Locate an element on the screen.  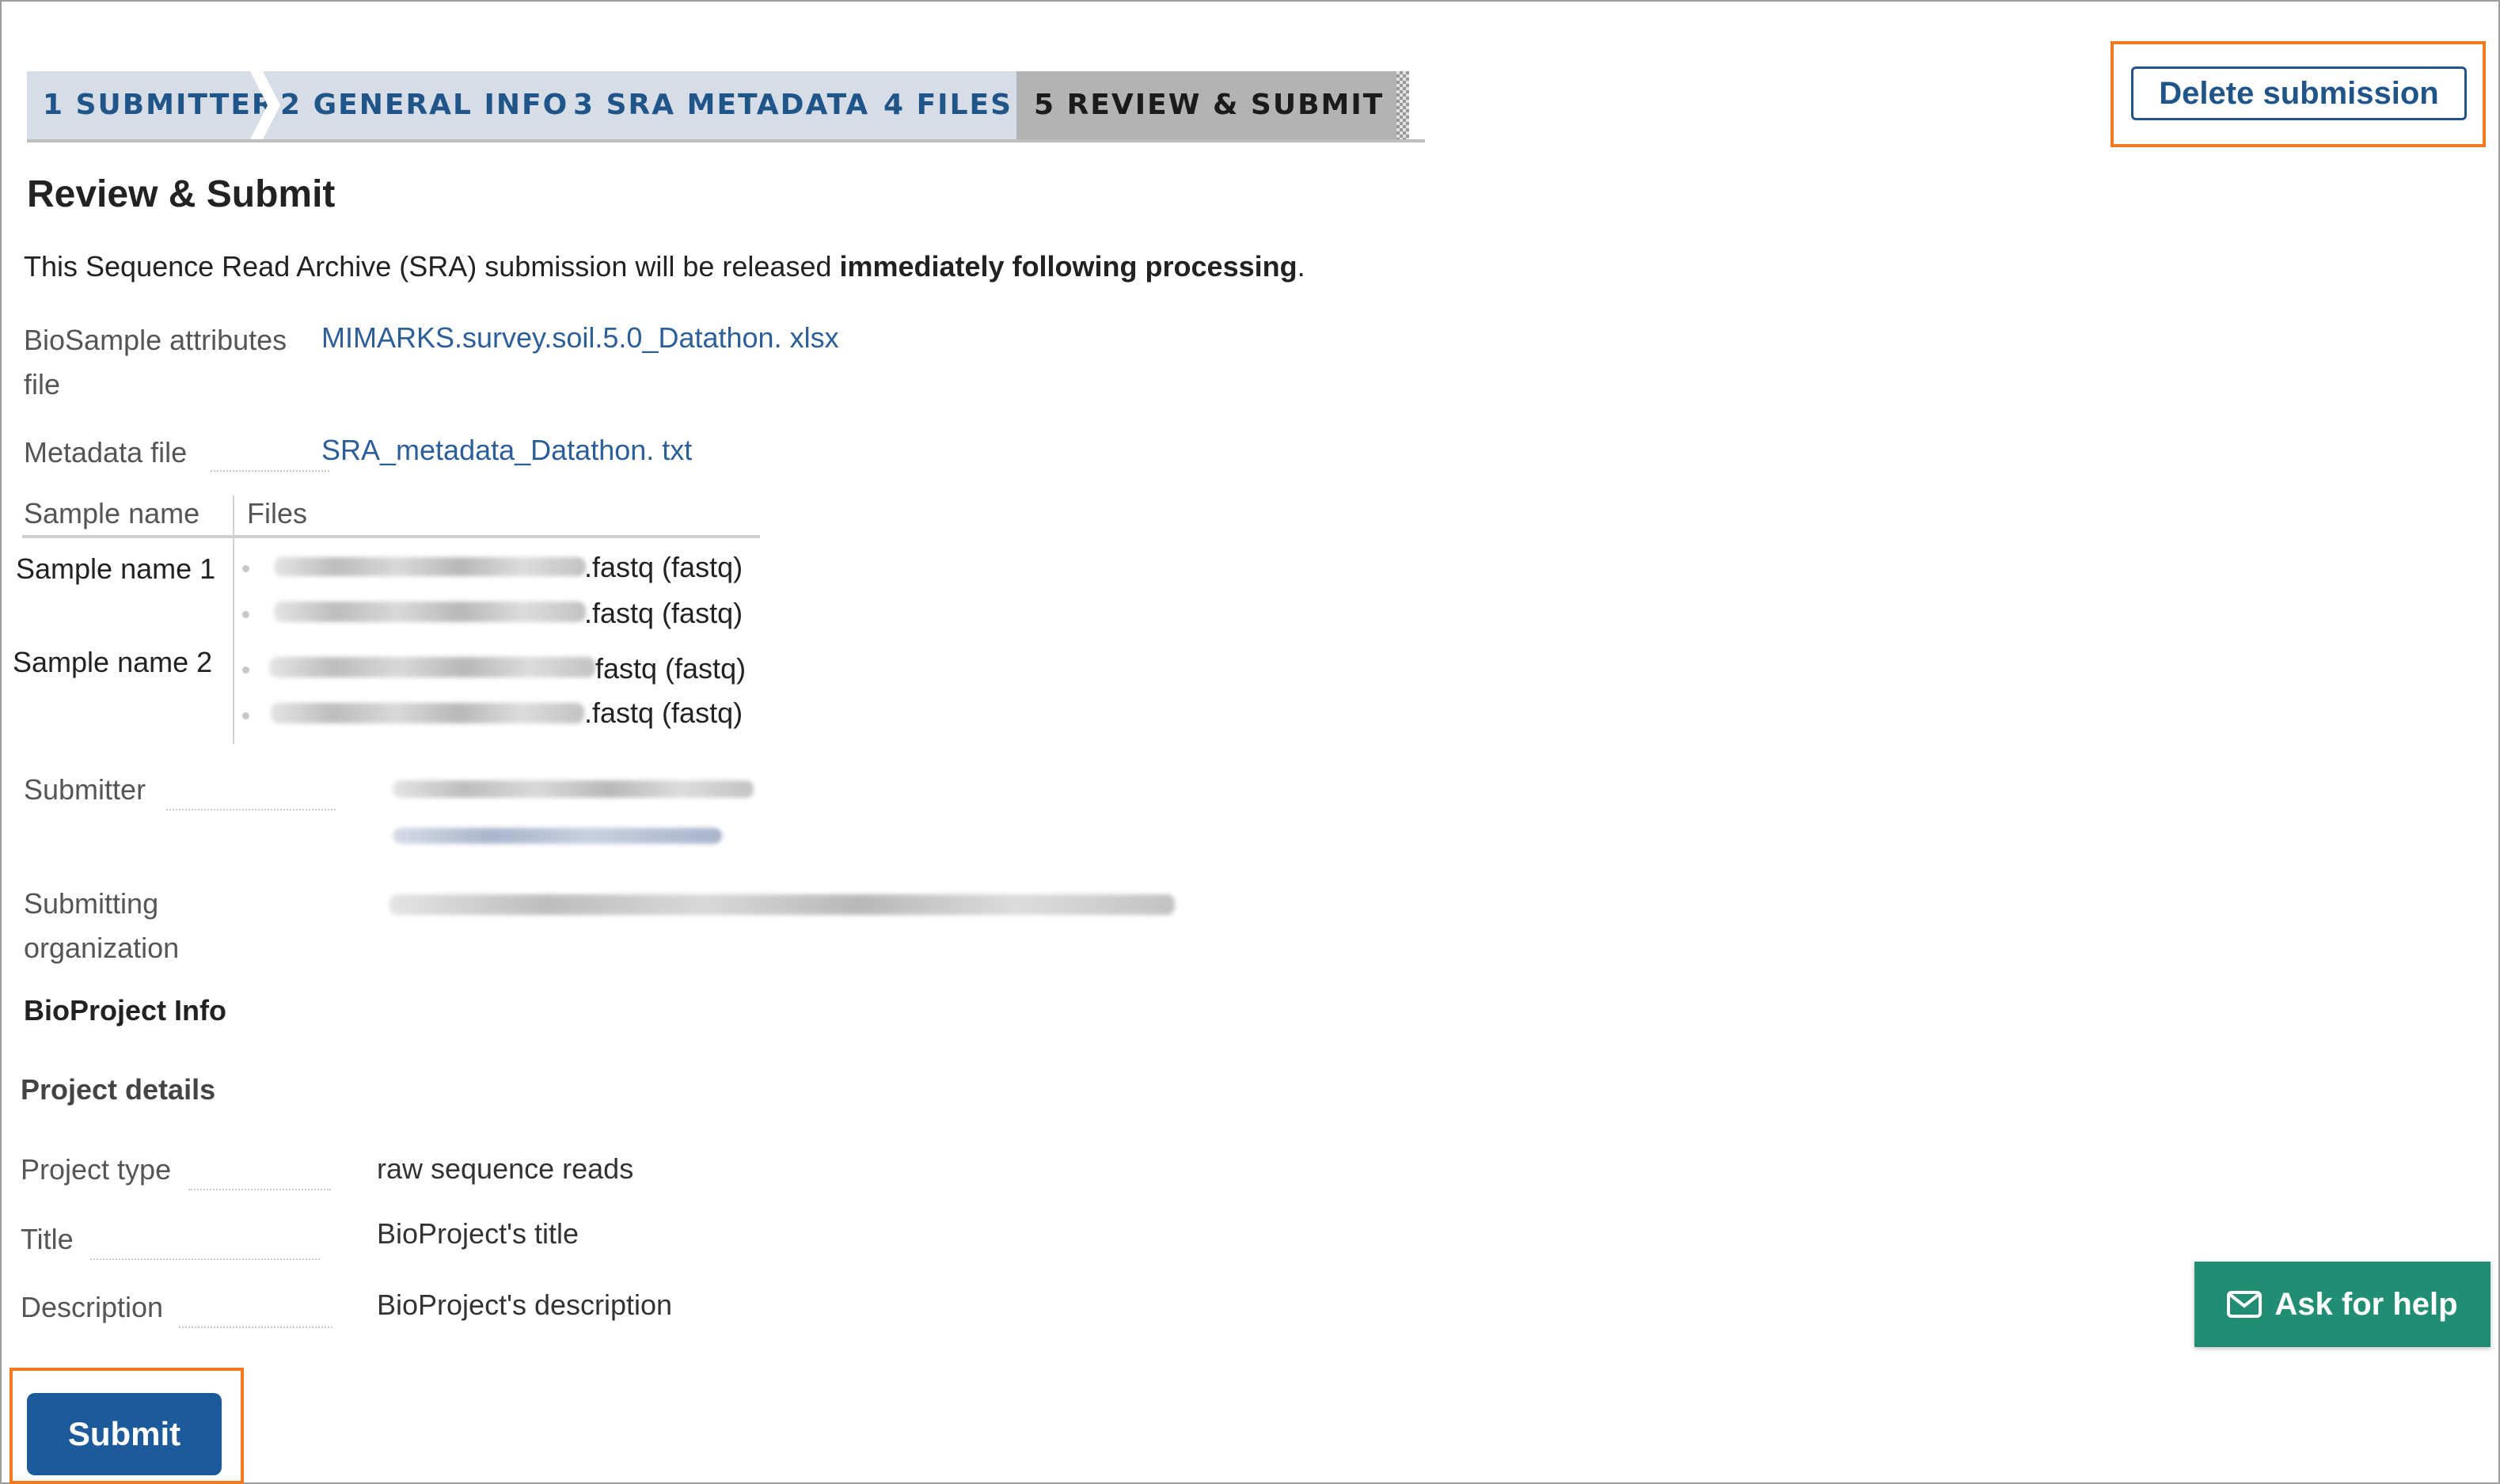
redacted-organization is located at coordinates (782, 904).